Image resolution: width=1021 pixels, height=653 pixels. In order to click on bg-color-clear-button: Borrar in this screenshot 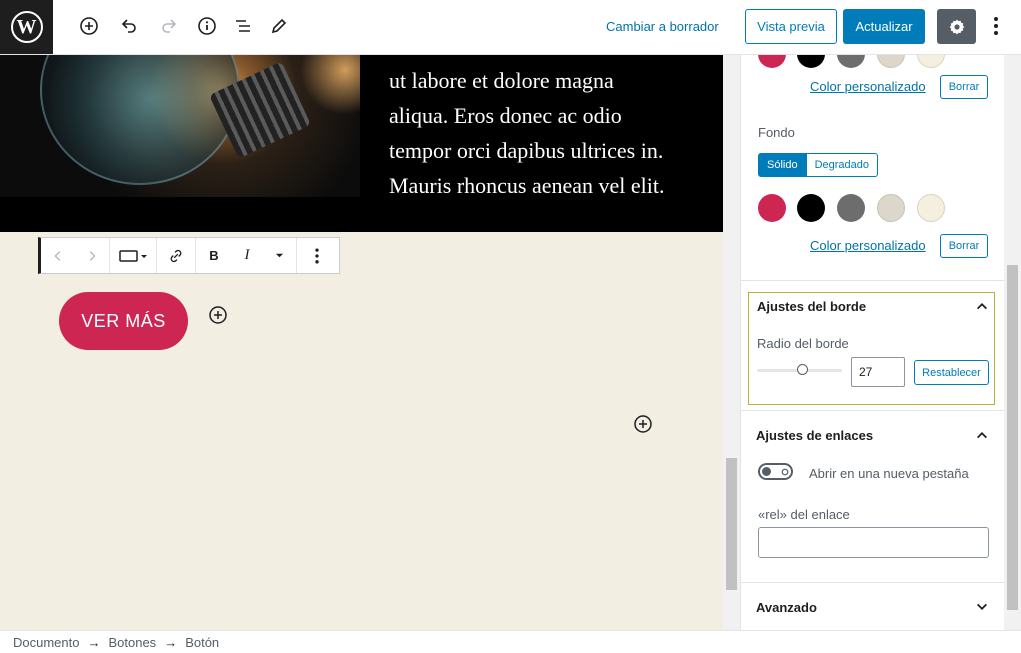, I will do `click(964, 246)`.